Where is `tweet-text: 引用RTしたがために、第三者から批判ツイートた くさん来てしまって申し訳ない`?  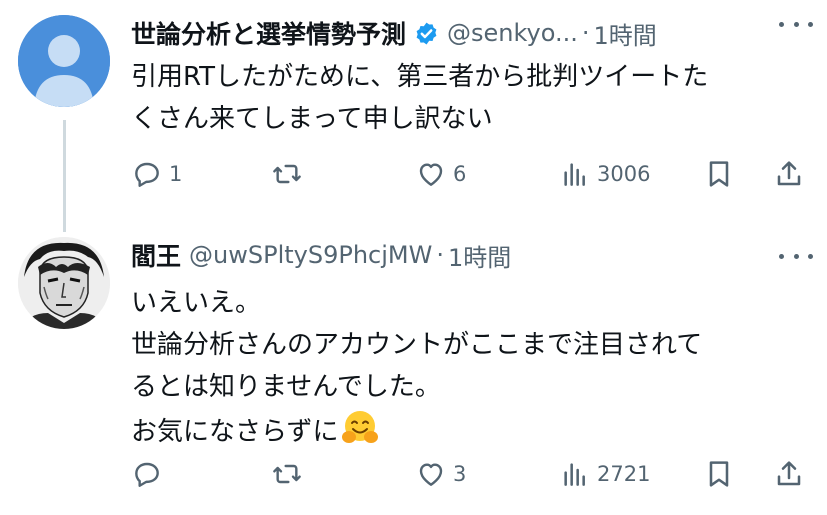
tweet-text: 引用RTしたがために、第三者から批判ツイートた くさん来てしまって申し訳ない is located at coordinates (469, 98).